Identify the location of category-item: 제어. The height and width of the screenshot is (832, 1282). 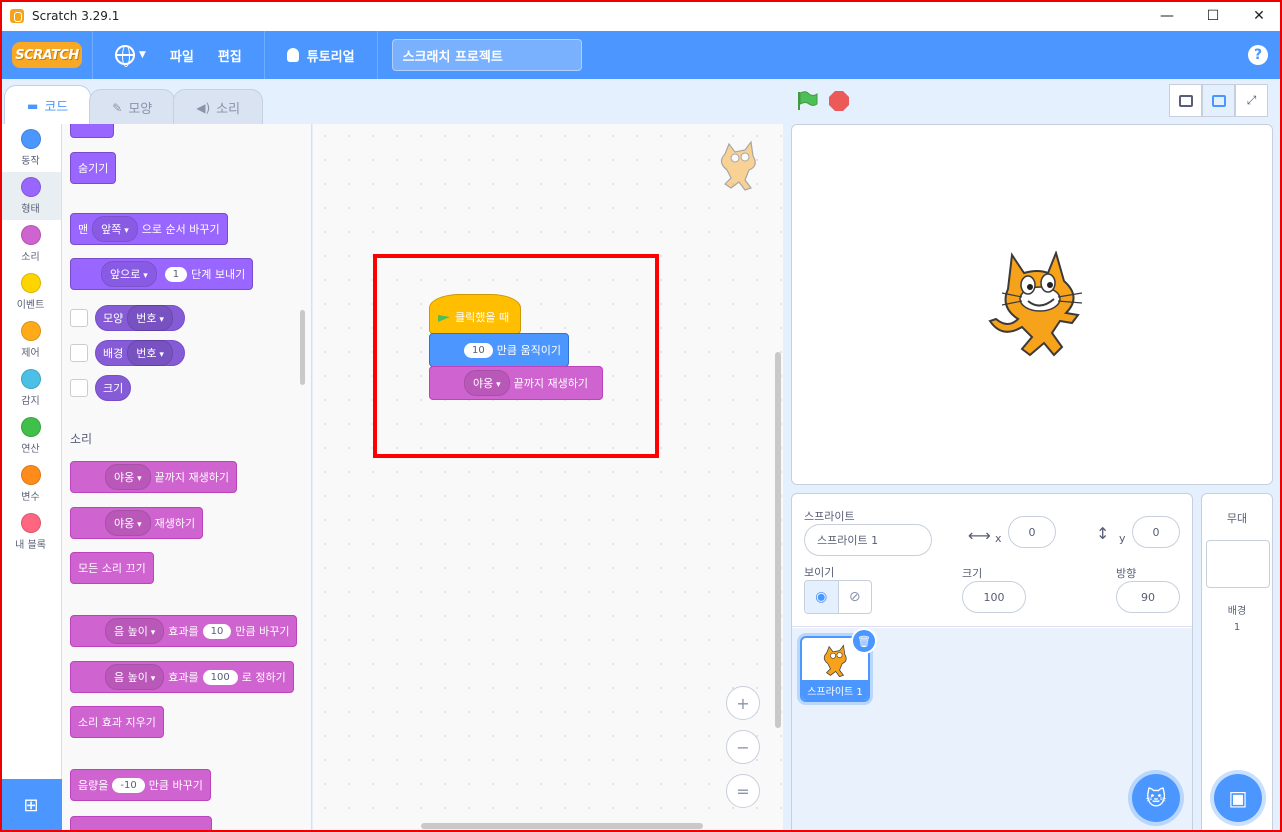
(30, 340).